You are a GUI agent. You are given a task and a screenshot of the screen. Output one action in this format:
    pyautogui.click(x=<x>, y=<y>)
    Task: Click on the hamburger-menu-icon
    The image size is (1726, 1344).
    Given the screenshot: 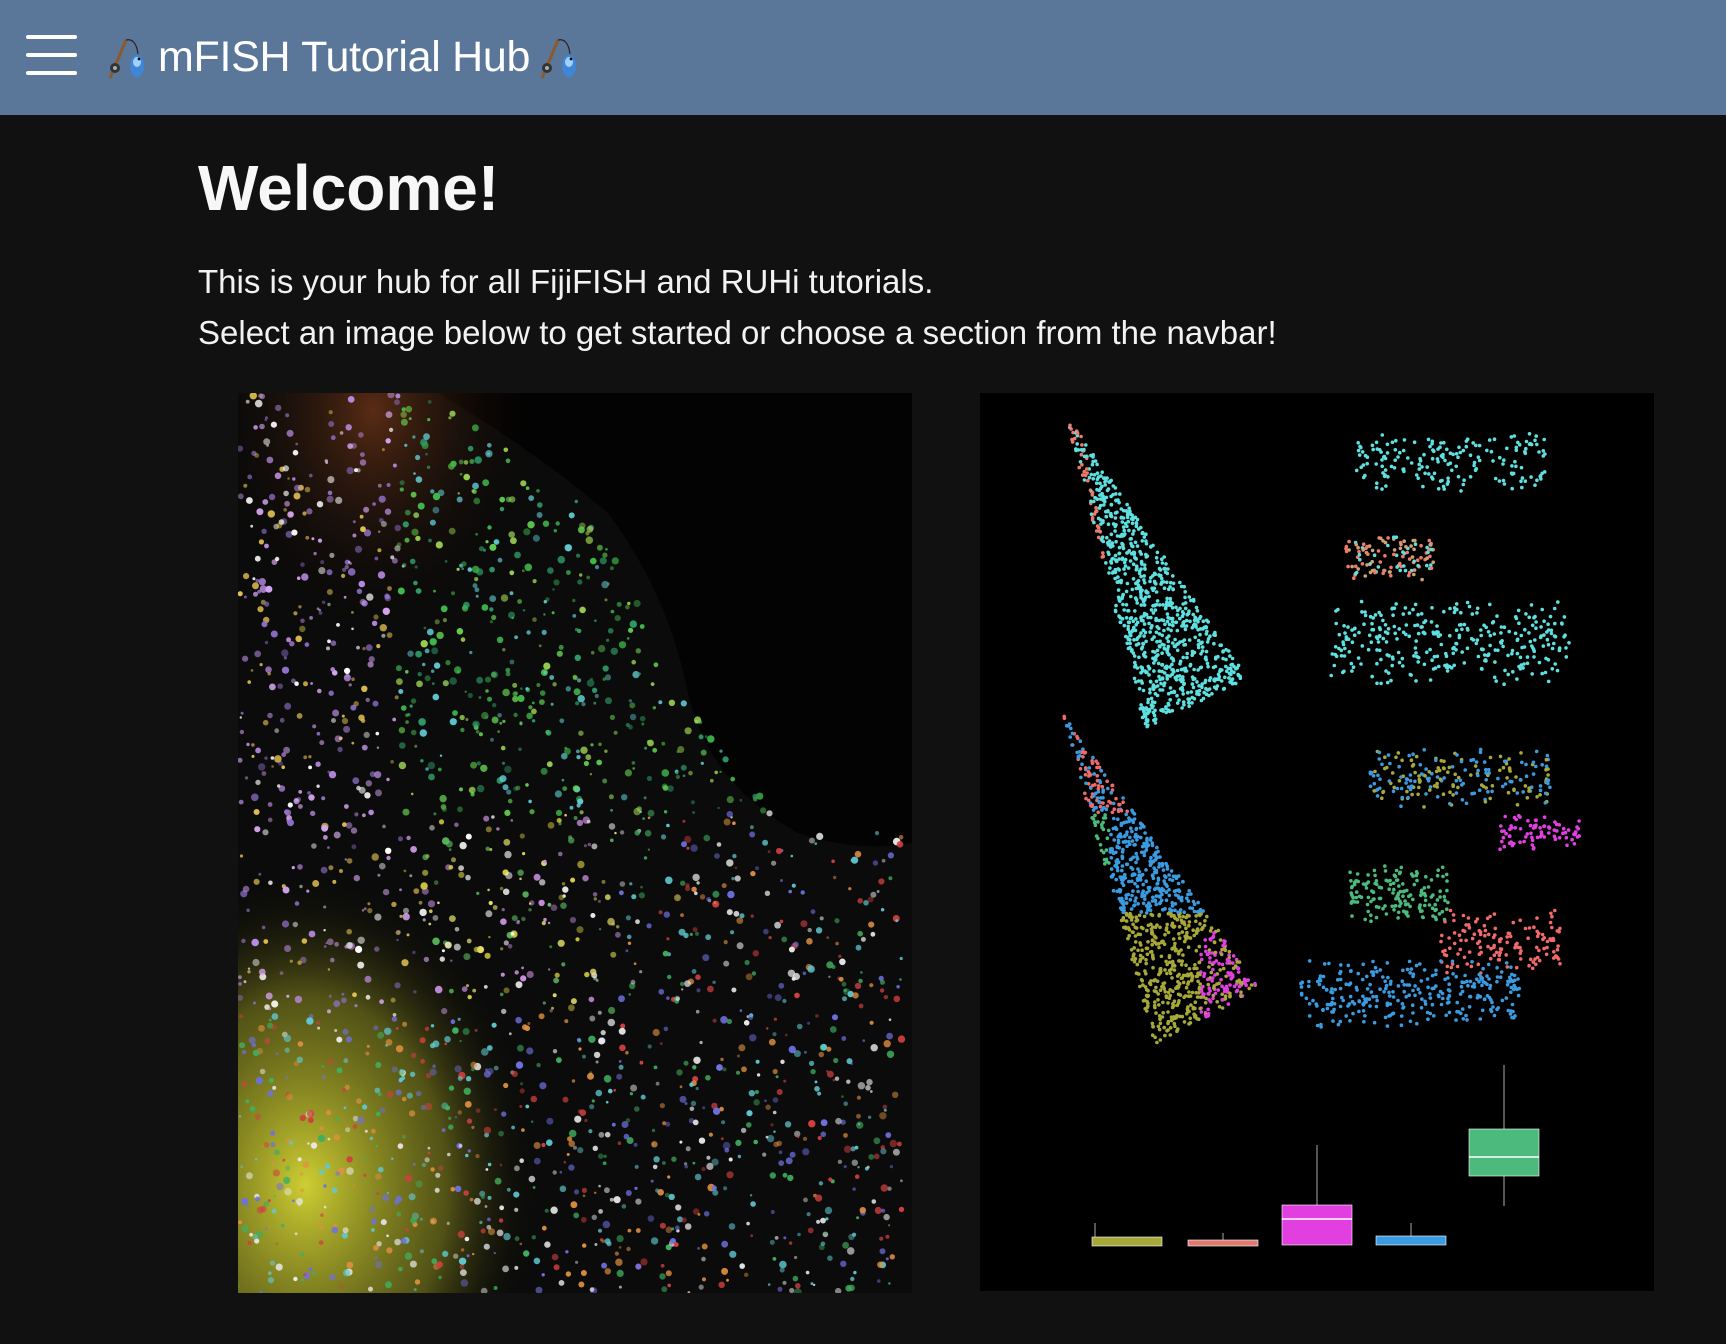 What is the action you would take?
    pyautogui.click(x=51, y=55)
    